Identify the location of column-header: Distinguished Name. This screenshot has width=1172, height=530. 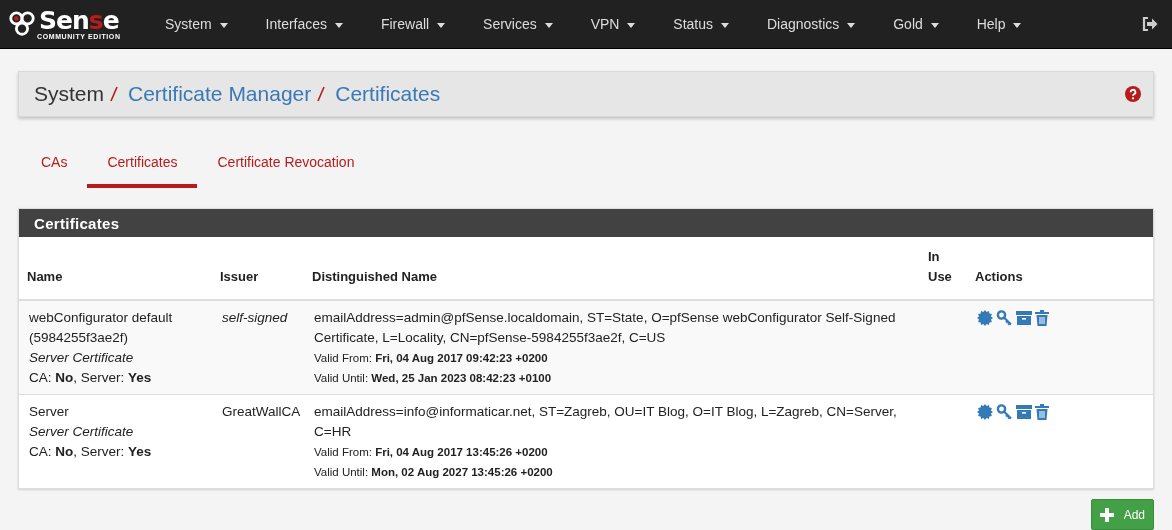
(374, 276).